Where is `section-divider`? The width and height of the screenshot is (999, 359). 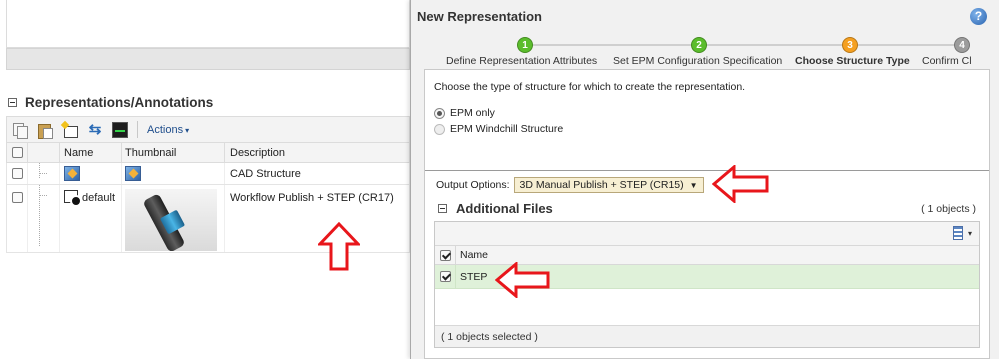 section-divider is located at coordinates (707, 170).